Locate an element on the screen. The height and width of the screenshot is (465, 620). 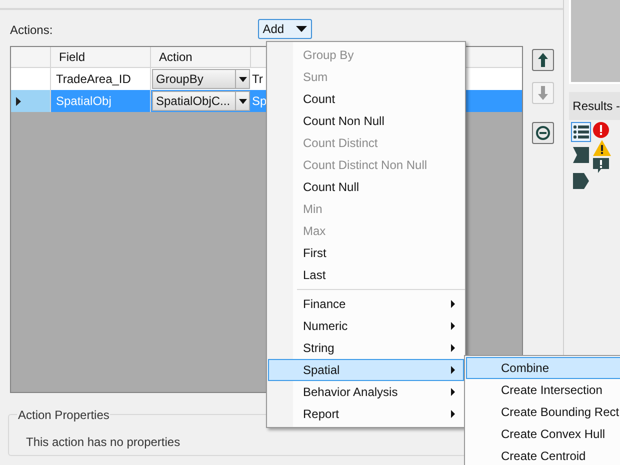
menu-item: Spatial is located at coordinates (366, 370).